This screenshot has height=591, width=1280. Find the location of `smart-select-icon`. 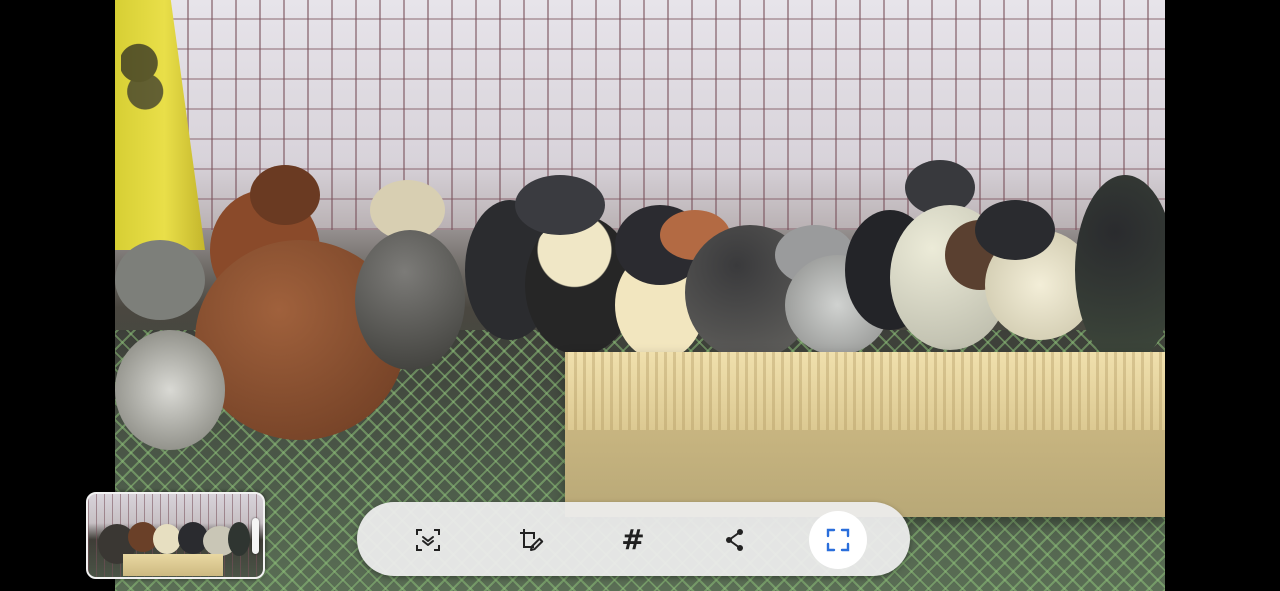

smart-select-icon is located at coordinates (838, 540).